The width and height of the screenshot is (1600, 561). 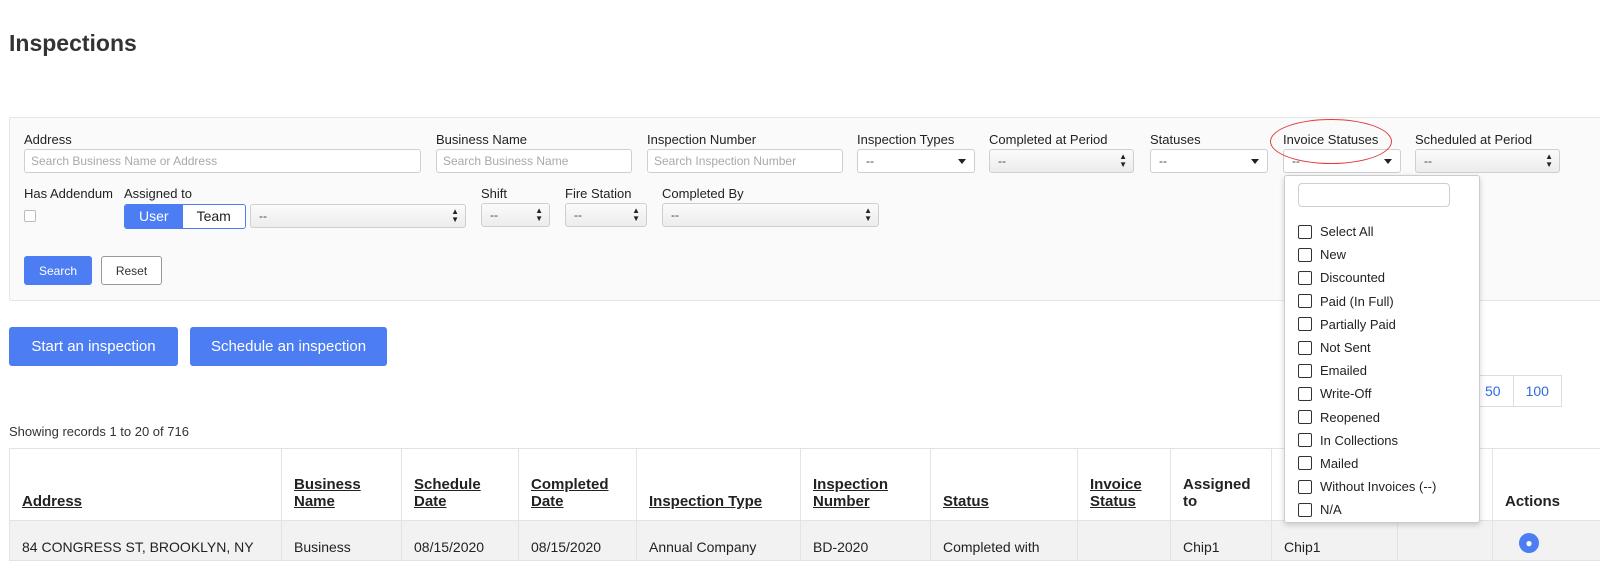 I want to click on records-count: Showing records 1 to 20 of 716, so click(x=99, y=431).